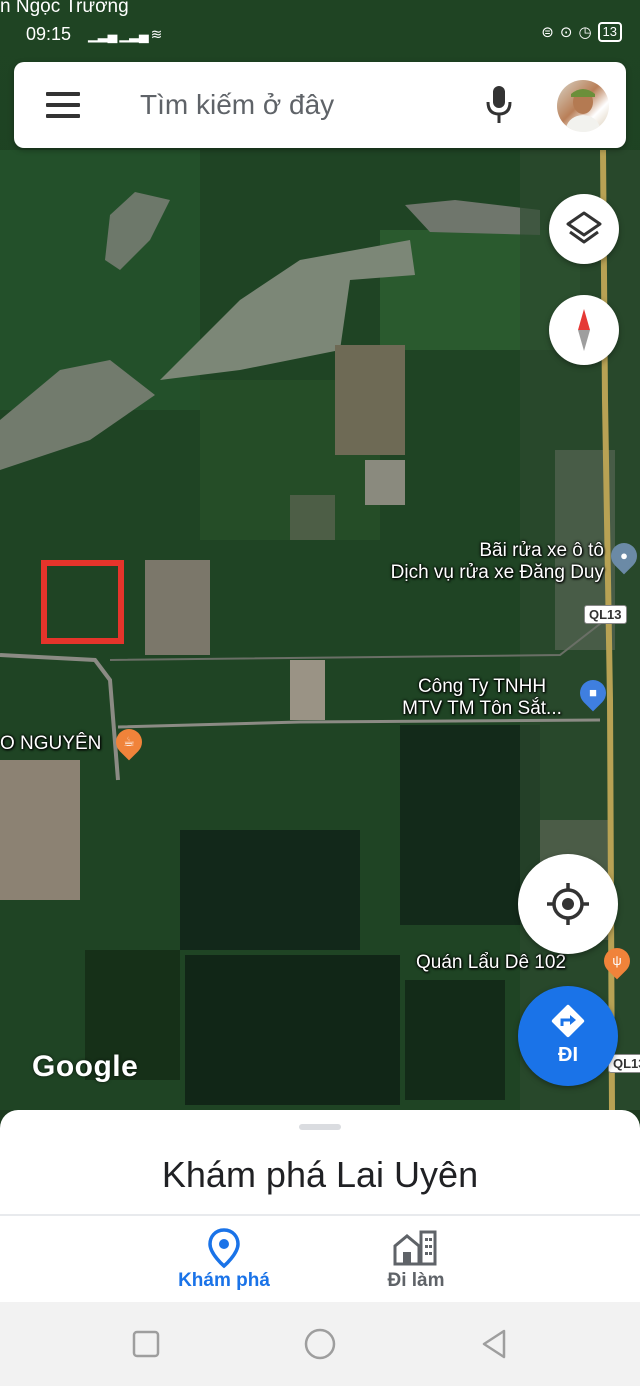  What do you see at coordinates (568, 1055) in the screenshot?
I see `directions-label: ĐI` at bounding box center [568, 1055].